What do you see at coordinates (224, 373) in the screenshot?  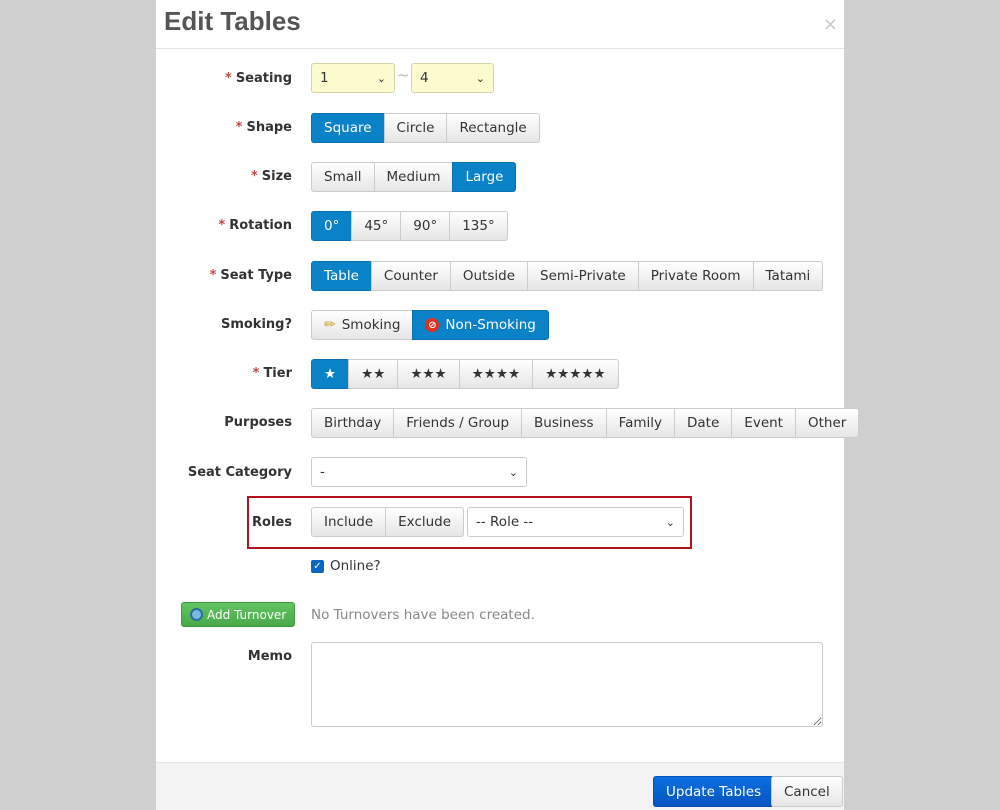 I see `tier-label: * Tier` at bounding box center [224, 373].